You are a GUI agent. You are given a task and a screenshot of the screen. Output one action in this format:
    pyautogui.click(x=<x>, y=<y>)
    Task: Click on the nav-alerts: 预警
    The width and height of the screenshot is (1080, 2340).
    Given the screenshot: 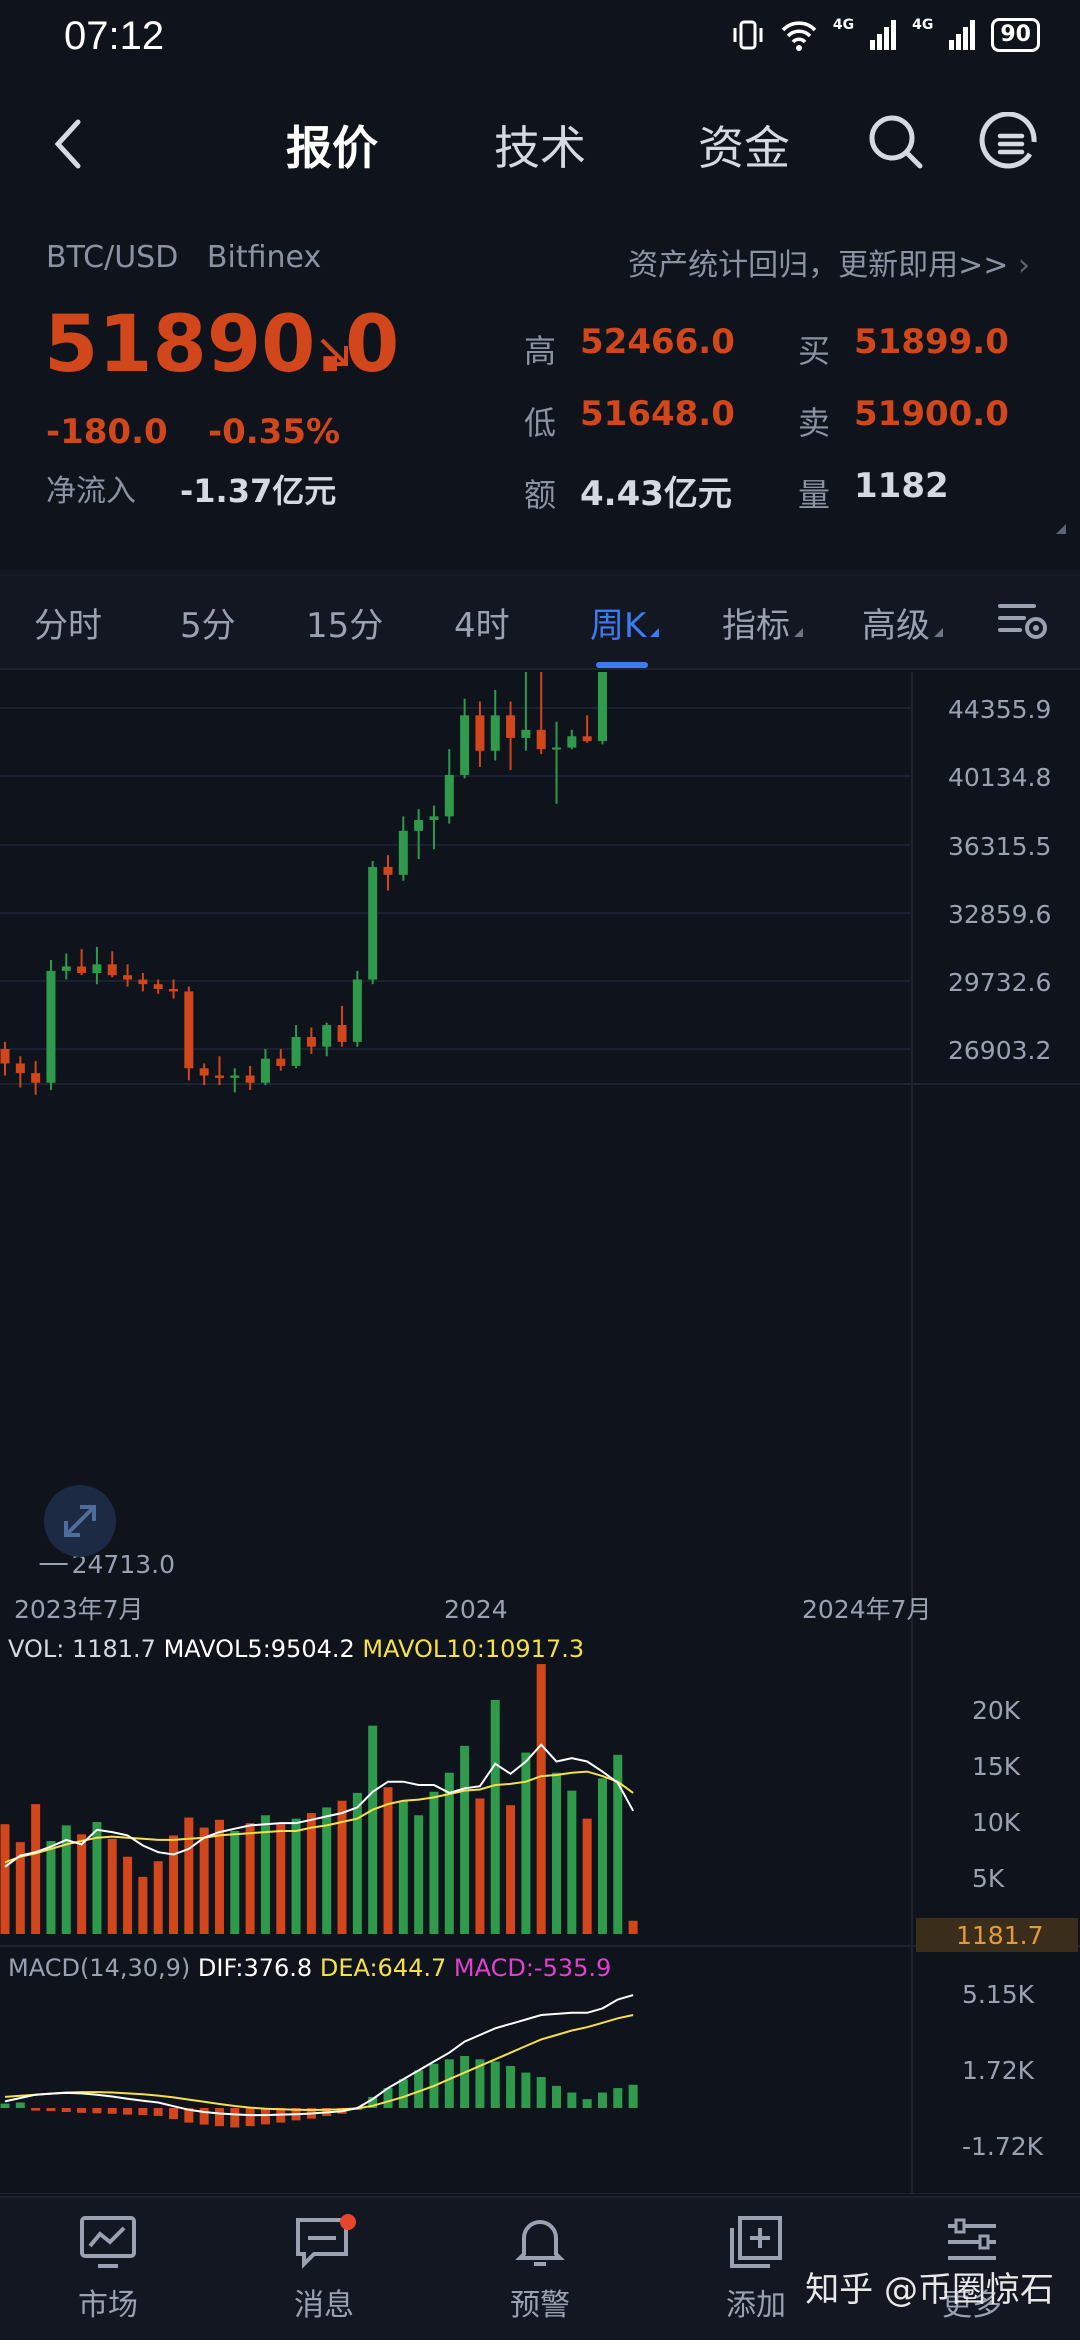 What is the action you would take?
    pyautogui.click(x=540, y=2269)
    